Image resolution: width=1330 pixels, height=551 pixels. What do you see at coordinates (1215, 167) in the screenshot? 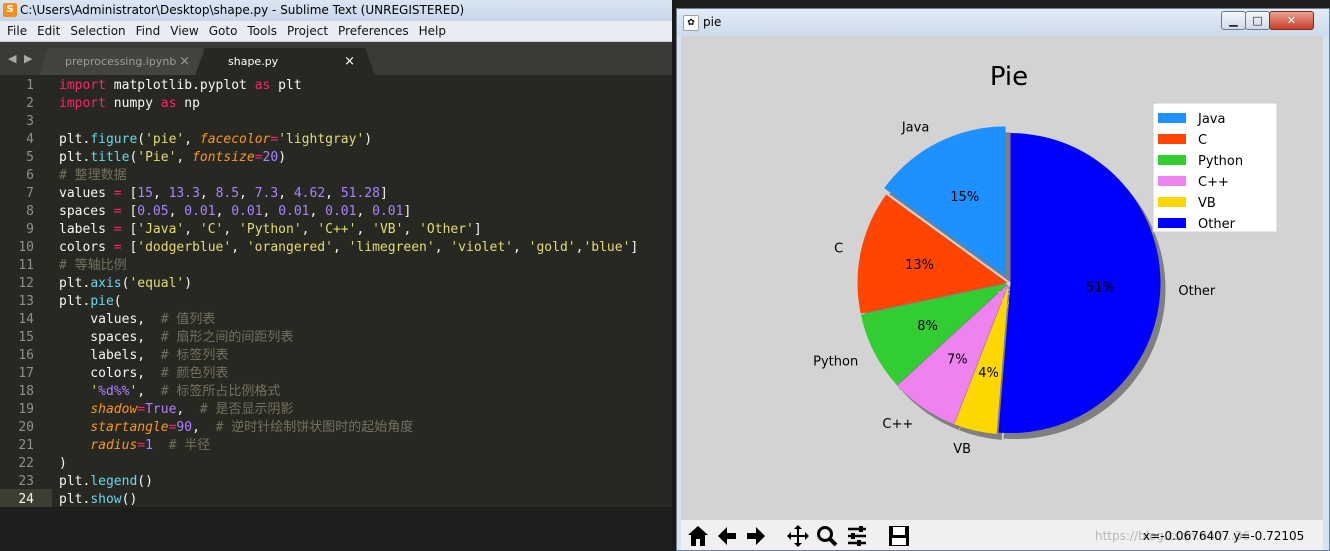
I see `legend: Java C Python C++ VB Other` at bounding box center [1215, 167].